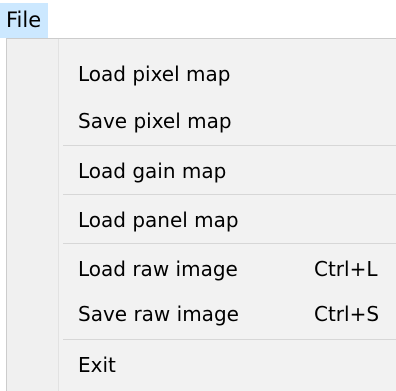 This screenshot has height=391, width=396. Describe the element at coordinates (154, 74) in the screenshot. I see `menu-item-label: Load pixel map` at that location.